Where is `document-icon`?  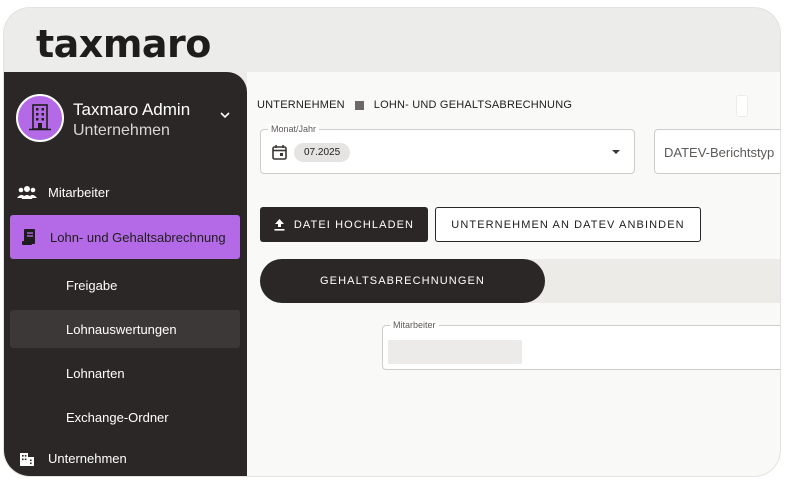
document-icon is located at coordinates (29, 237).